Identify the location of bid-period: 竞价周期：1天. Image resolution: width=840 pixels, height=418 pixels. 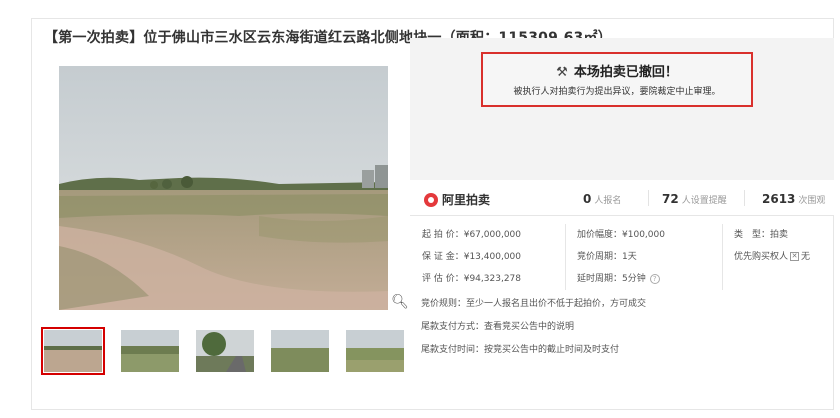
(607, 257).